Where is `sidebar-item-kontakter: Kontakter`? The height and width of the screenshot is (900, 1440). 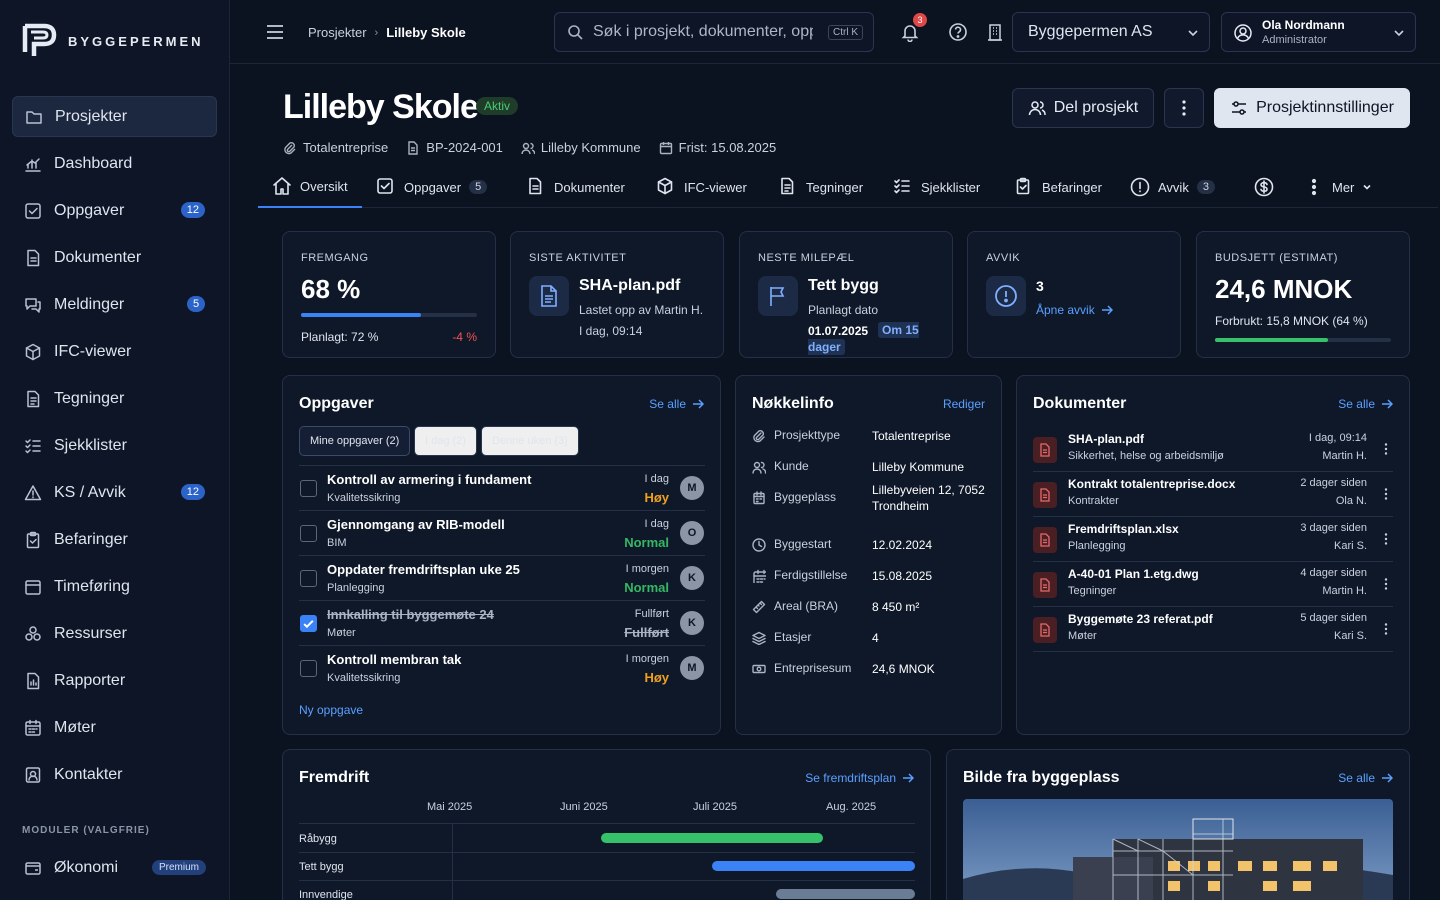 sidebar-item-kontakter: Kontakter is located at coordinates (114, 774).